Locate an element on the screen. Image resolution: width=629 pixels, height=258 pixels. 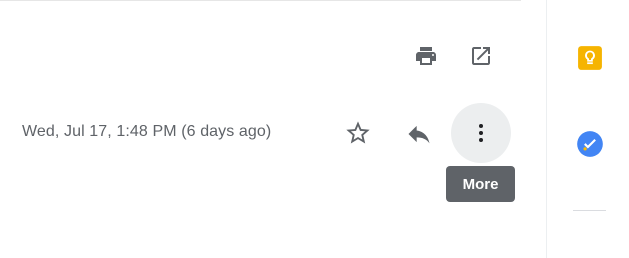
star-outline-icon is located at coordinates (358, 132).